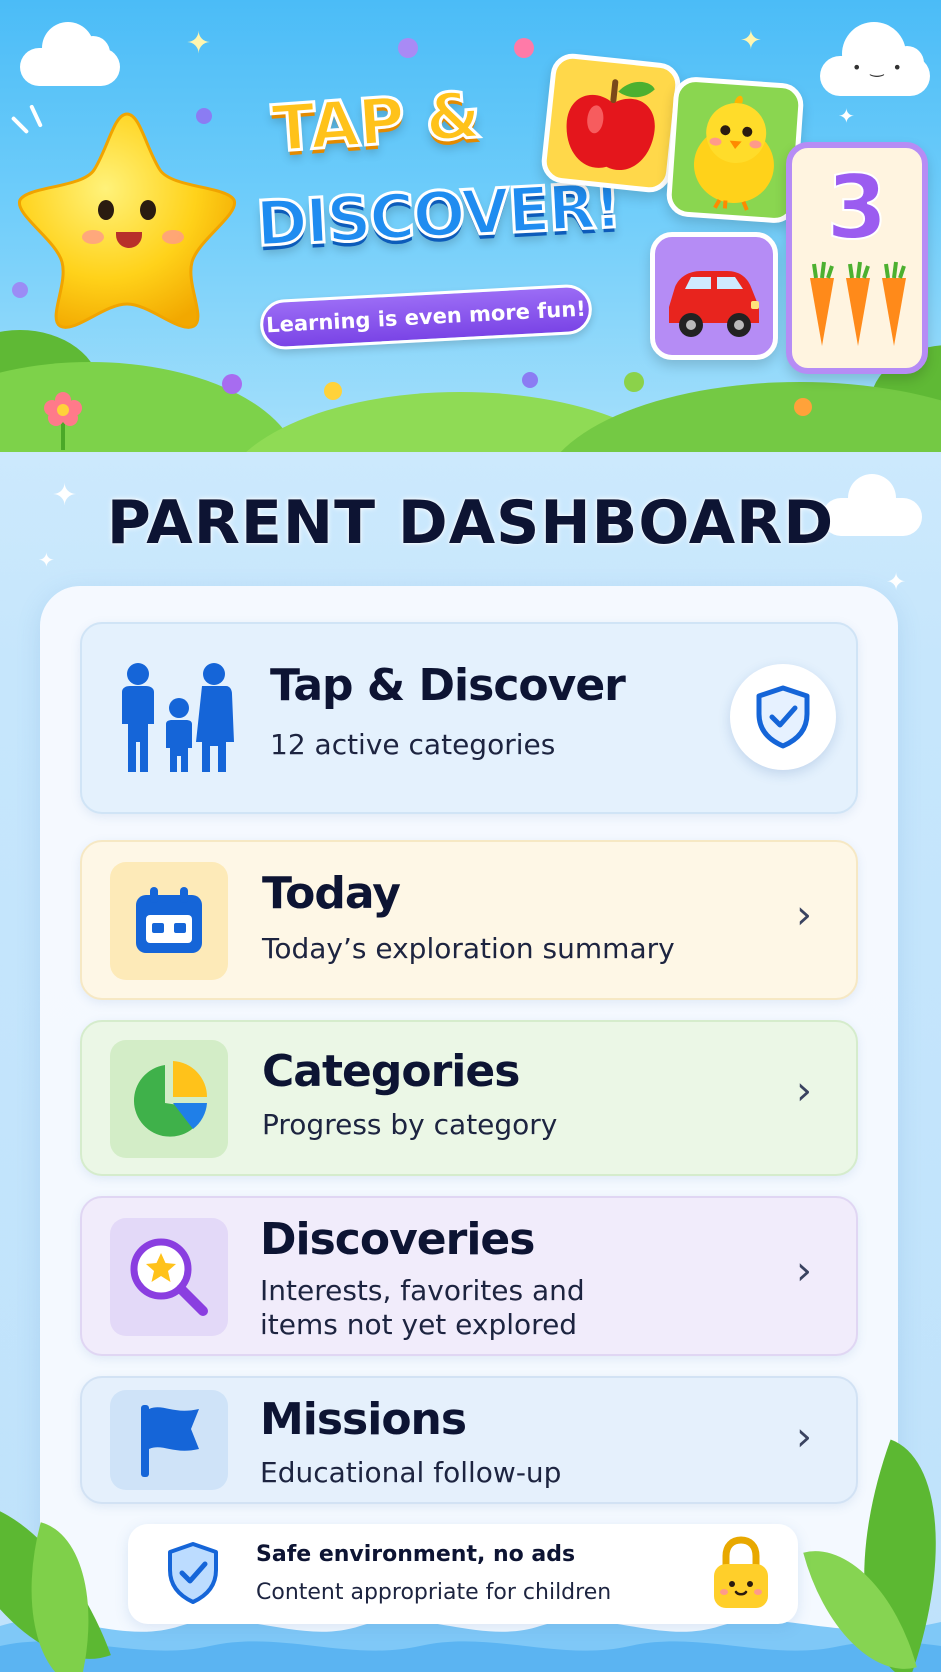 The width and height of the screenshot is (941, 1672). I want to click on menu-item-subtitle: Educational follow-up, so click(411, 1472).